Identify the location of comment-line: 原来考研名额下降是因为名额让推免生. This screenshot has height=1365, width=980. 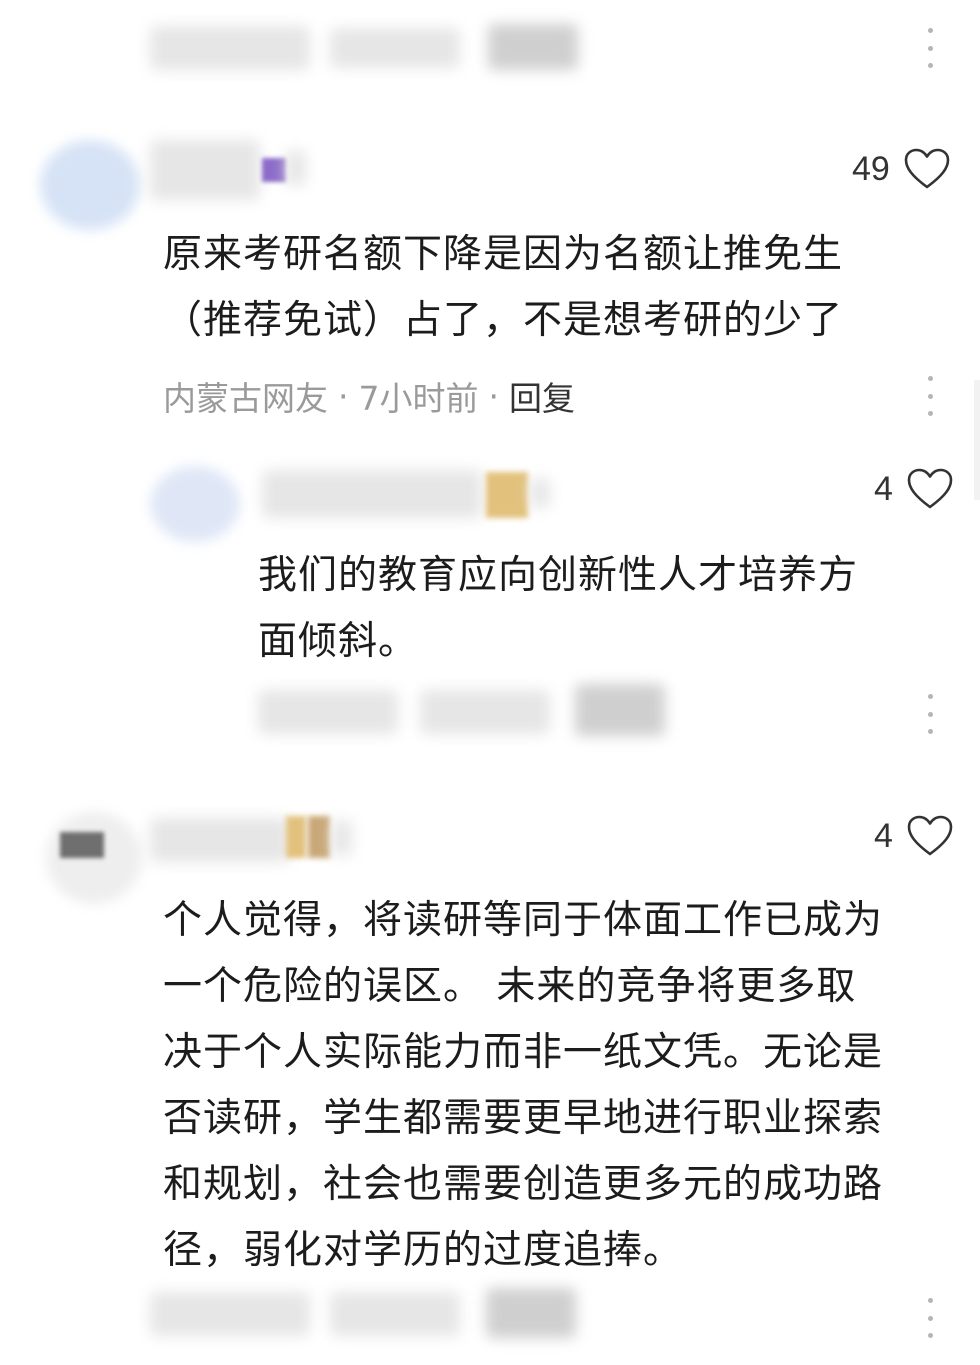
(503, 254).